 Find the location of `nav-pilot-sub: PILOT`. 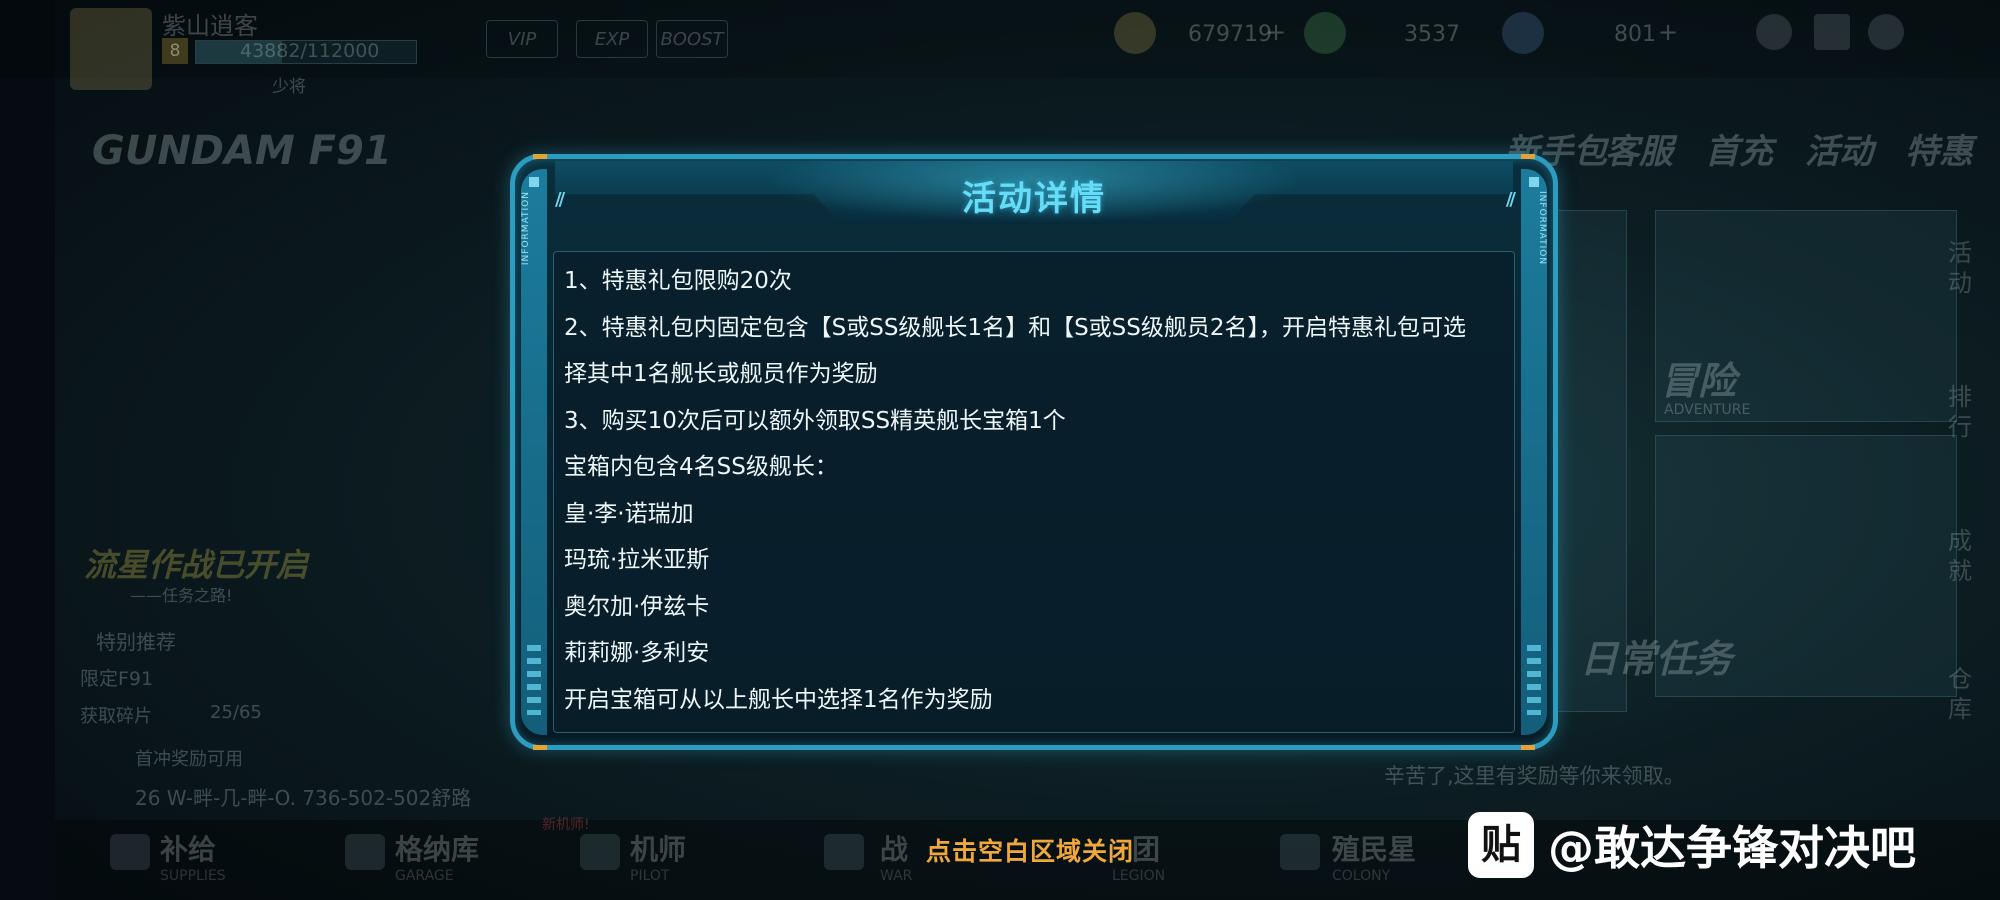

nav-pilot-sub: PILOT is located at coordinates (650, 876).